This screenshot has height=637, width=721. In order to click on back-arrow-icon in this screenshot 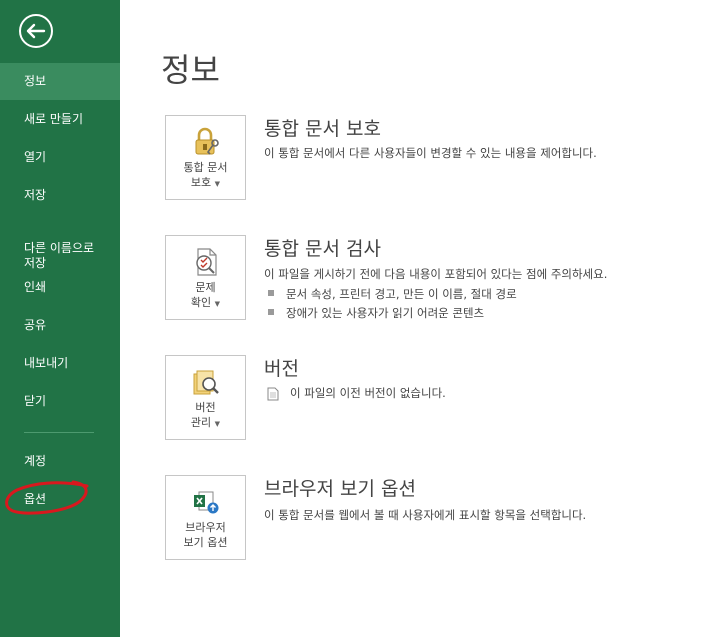, I will do `click(35, 30)`.